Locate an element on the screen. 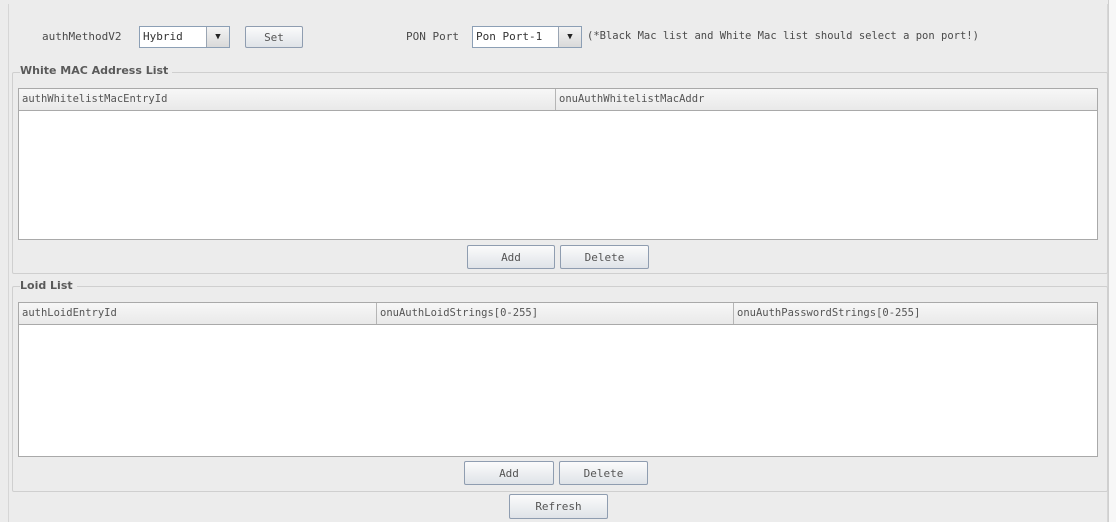  white-mac-title: White MAC Address List is located at coordinates (96, 70).